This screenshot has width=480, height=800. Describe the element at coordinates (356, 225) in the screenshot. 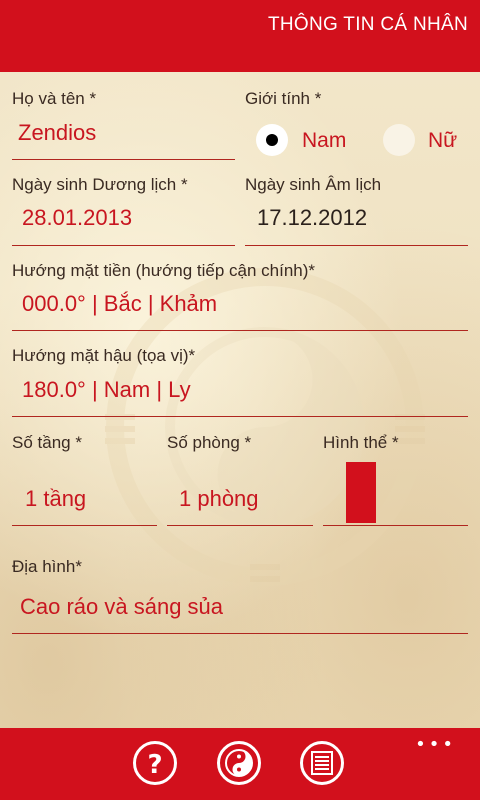

I see `lunar-birth-field: 17.12.2012` at that location.